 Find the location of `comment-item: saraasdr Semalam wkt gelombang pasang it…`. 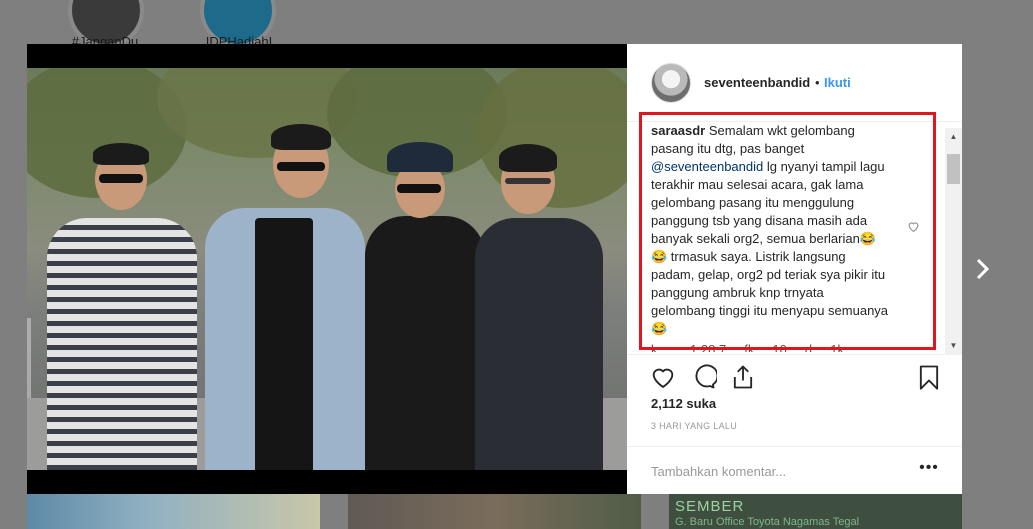

comment-item: saraasdr Semalam wkt gelombang pasang it… is located at coordinates (771, 230).